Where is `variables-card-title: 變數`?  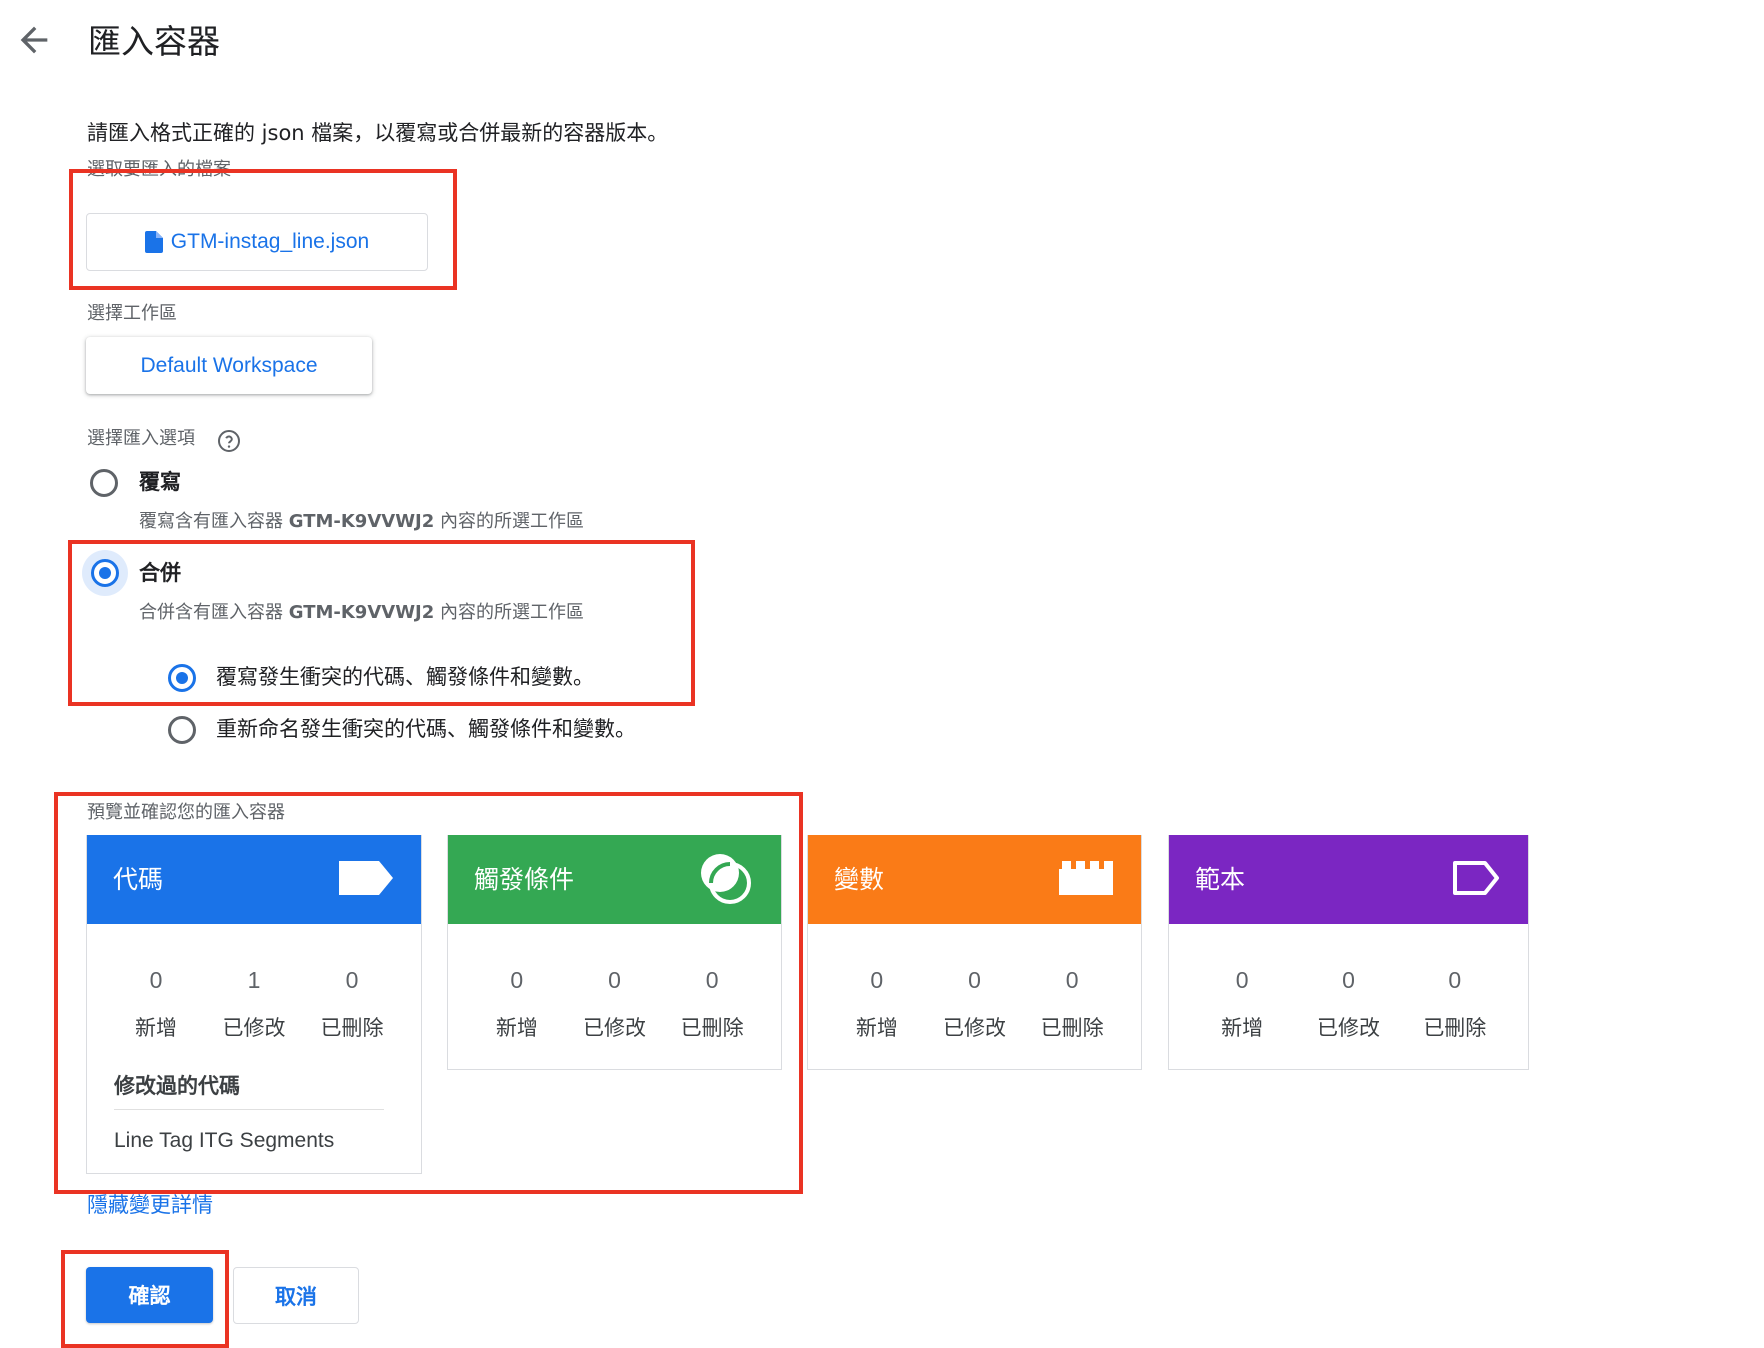
variables-card-title: 變數 is located at coordinates (859, 879).